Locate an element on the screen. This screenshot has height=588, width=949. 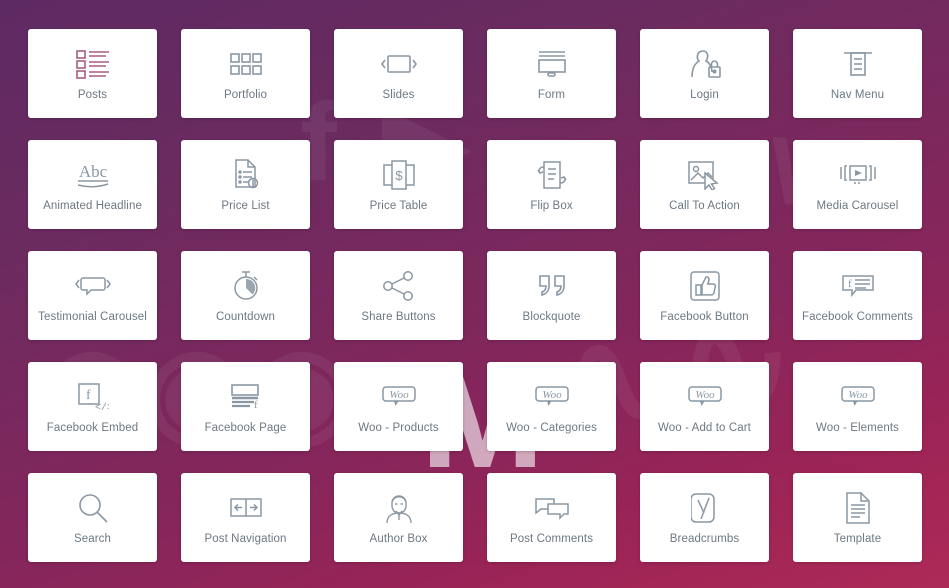
widget-card: Nav Menu is located at coordinates (857, 73).